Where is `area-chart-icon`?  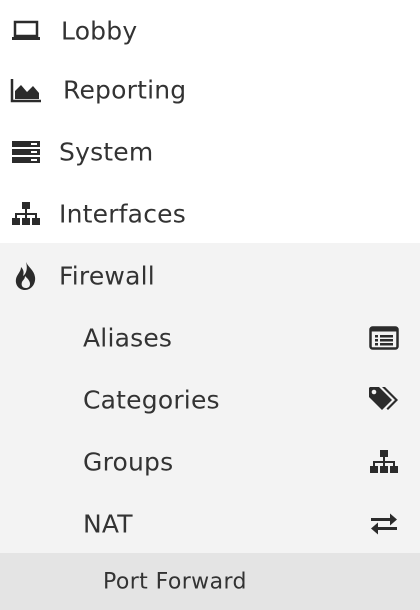 area-chart-icon is located at coordinates (26, 90).